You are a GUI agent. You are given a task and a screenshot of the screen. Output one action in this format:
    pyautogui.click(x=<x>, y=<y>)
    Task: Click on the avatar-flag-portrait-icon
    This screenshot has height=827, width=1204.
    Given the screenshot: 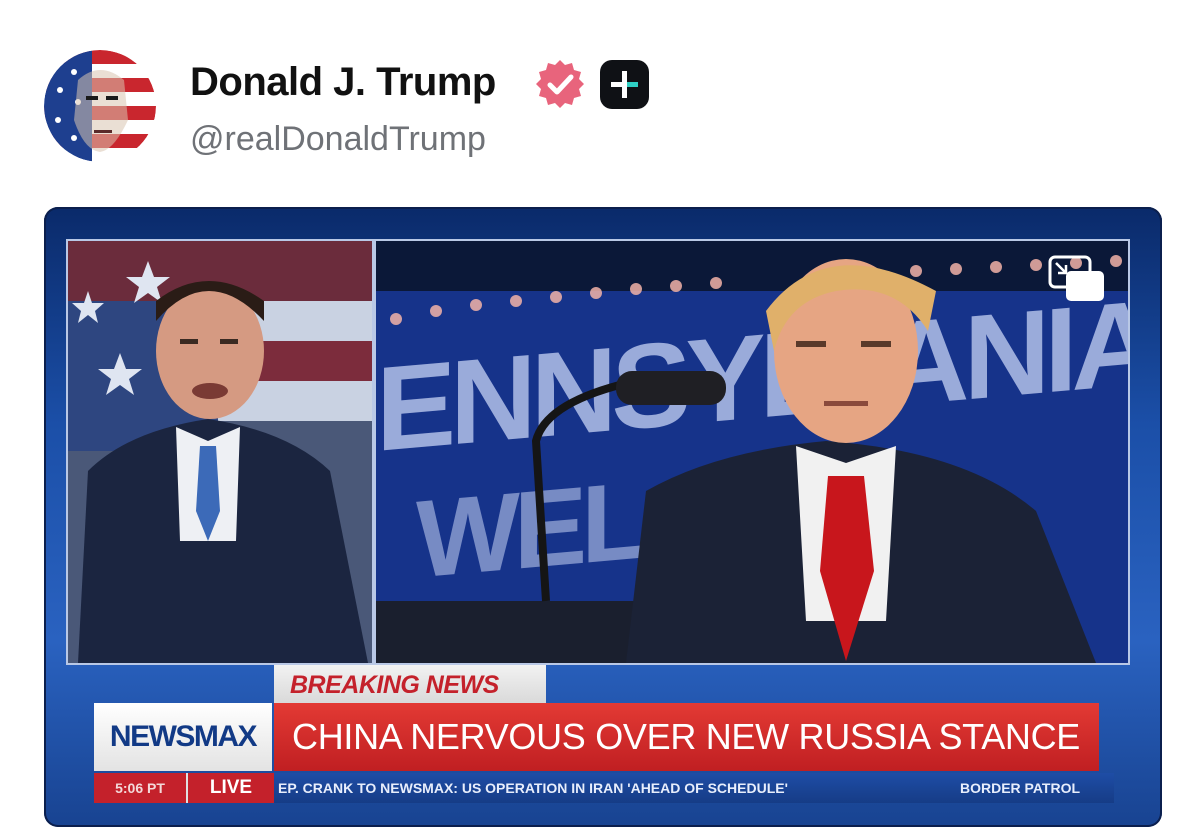 What is the action you would take?
    pyautogui.click(x=100, y=106)
    